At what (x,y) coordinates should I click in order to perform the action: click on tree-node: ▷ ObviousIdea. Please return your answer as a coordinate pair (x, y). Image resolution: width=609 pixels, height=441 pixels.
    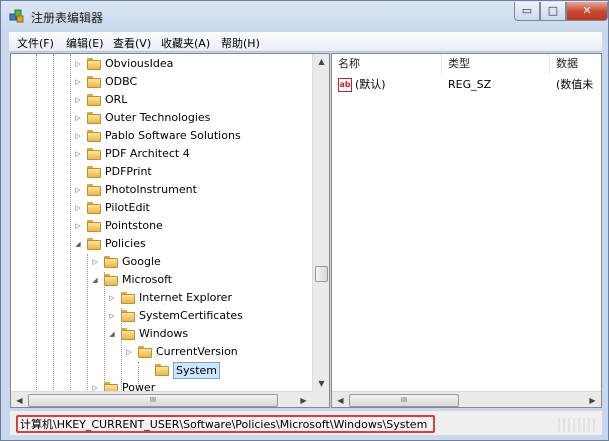
    Looking at the image, I should click on (161, 64).